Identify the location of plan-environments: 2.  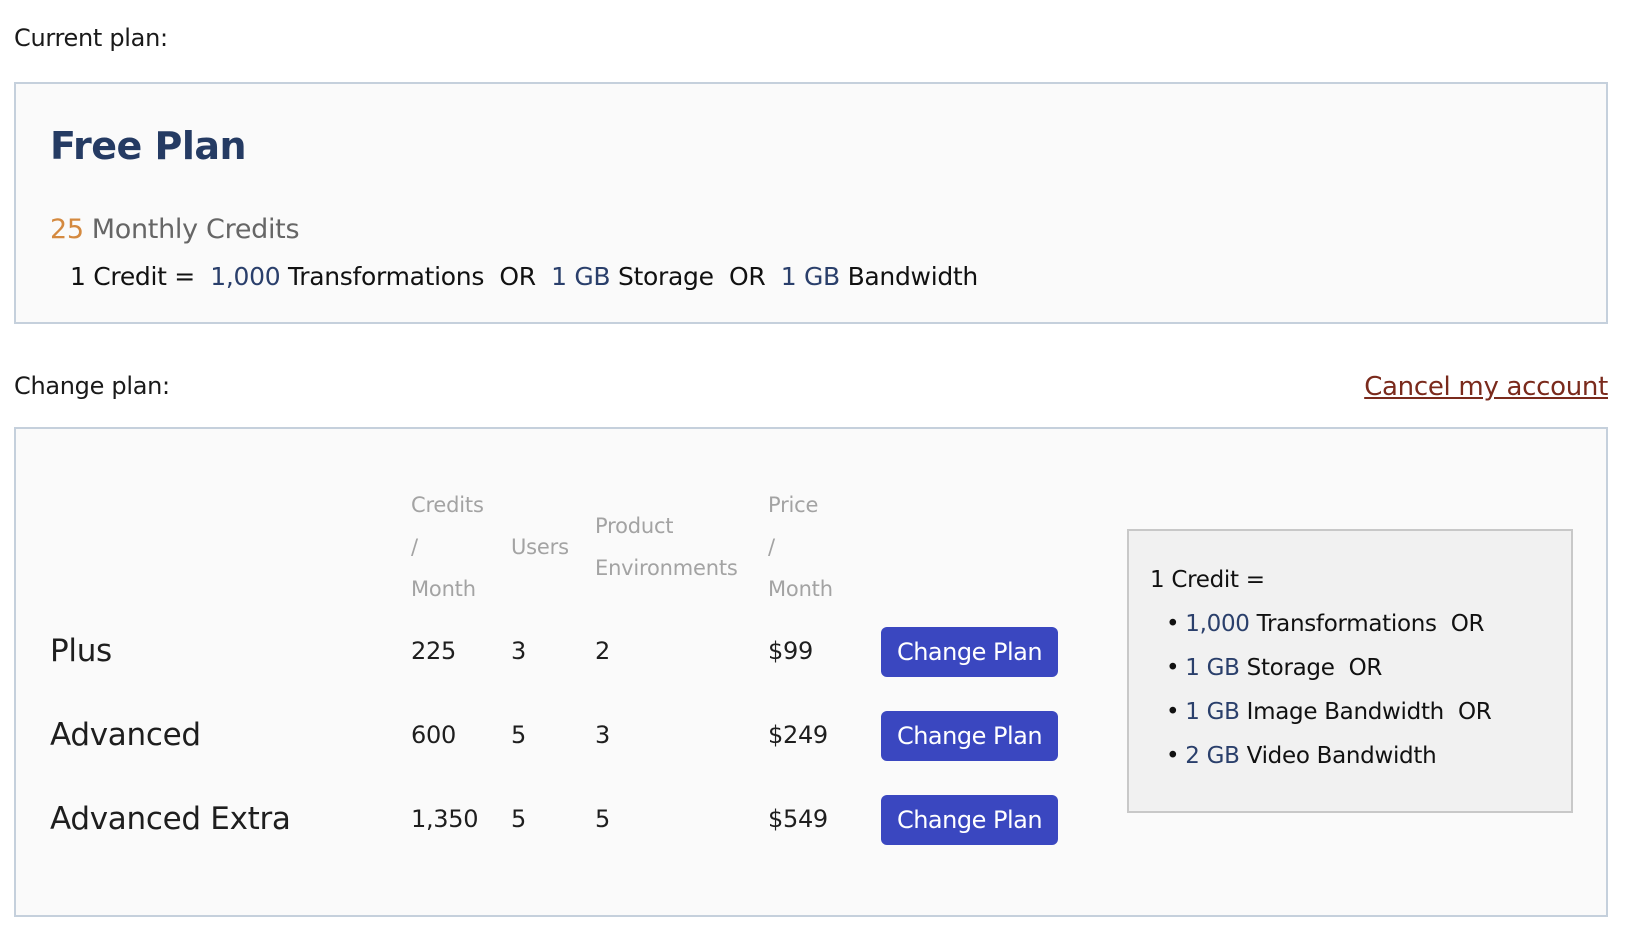
(602, 651).